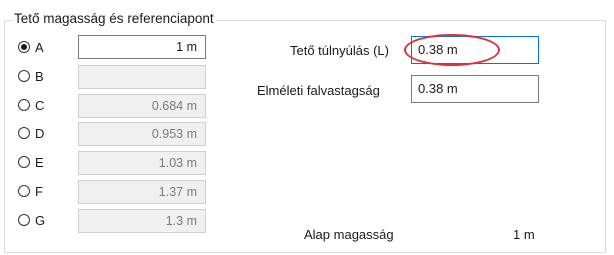  I want to click on option-d: D, so click(31, 133).